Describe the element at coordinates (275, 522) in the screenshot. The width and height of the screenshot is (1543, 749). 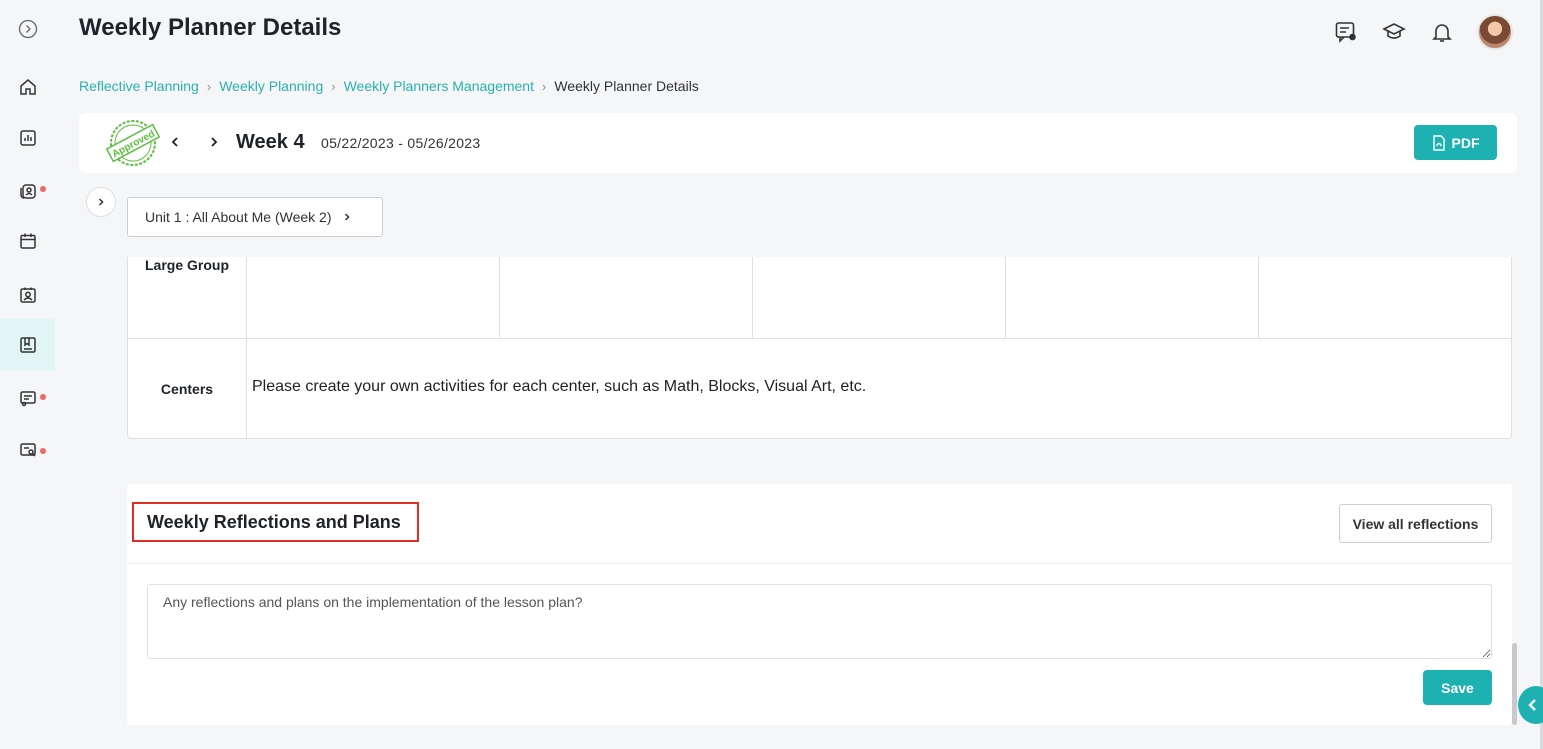
I see `reflections-title: Weekly Reflections and Plans` at that location.